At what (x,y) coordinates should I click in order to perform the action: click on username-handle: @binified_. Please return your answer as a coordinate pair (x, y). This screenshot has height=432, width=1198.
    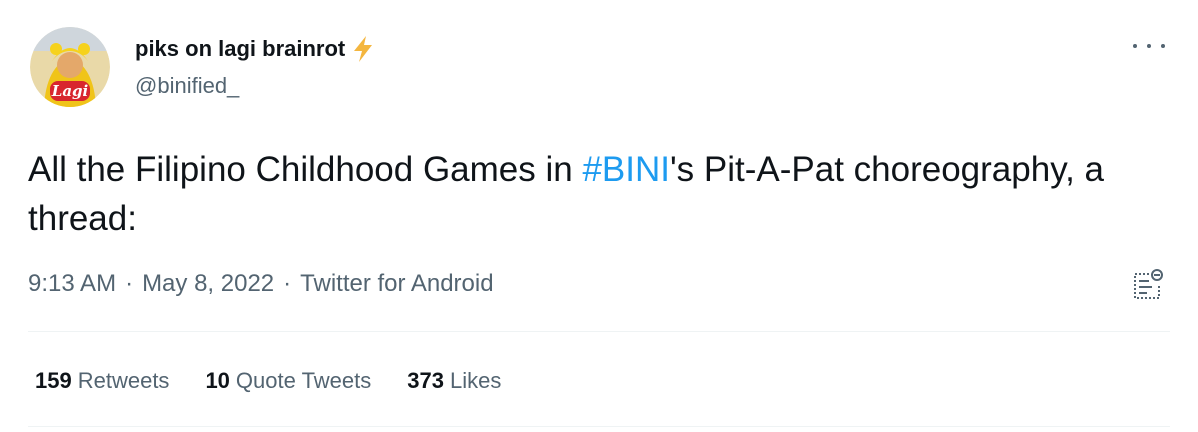
    Looking at the image, I should click on (255, 86).